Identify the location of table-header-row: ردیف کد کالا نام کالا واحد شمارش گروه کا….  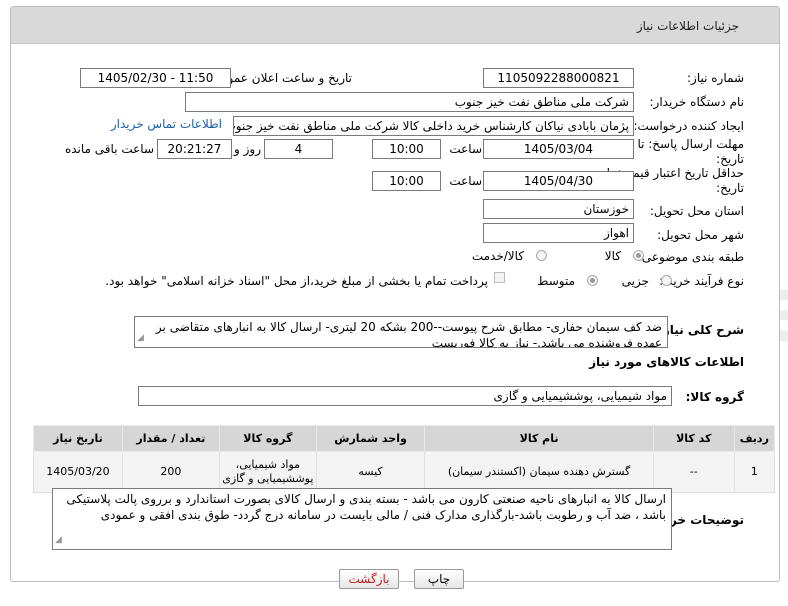
(404, 438).